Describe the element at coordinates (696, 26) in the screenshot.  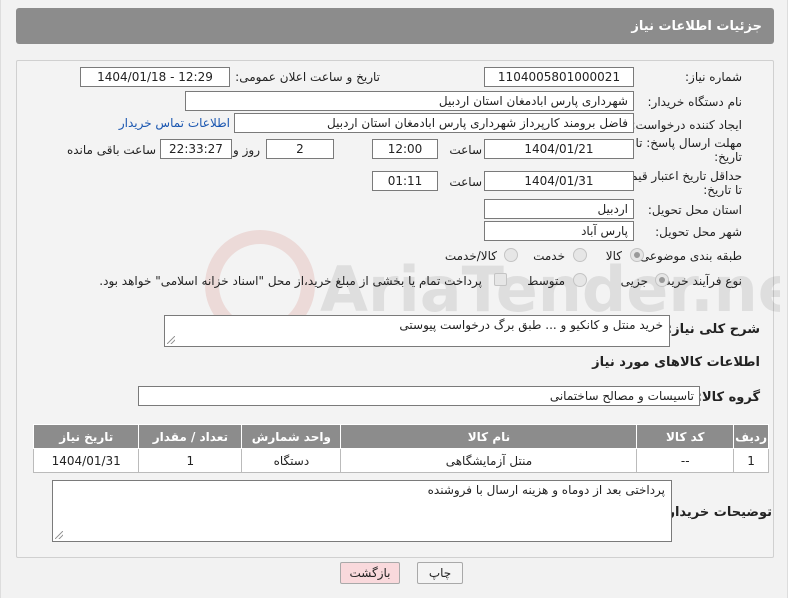
I see `page-title: جزئیات اطلاعات نیاز` at that location.